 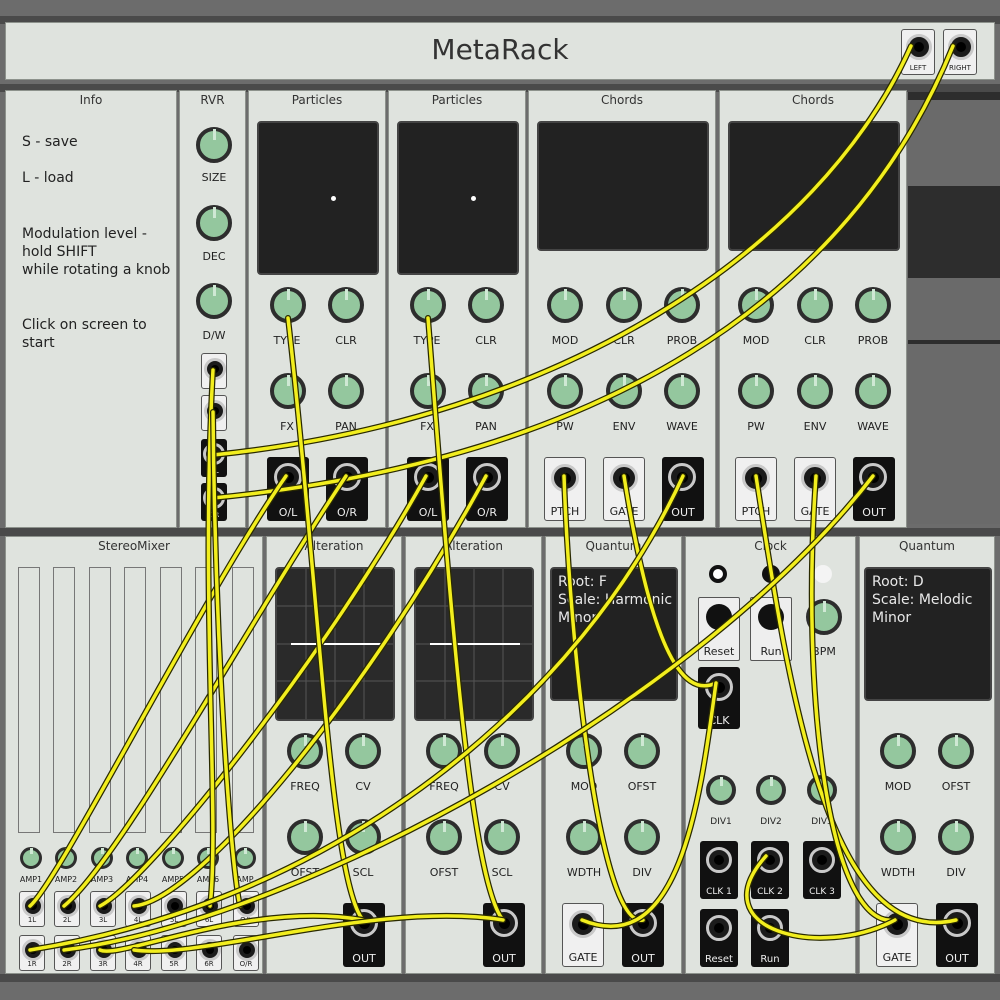 I want to click on mixer-left-input: 3L, so click(x=103, y=909).